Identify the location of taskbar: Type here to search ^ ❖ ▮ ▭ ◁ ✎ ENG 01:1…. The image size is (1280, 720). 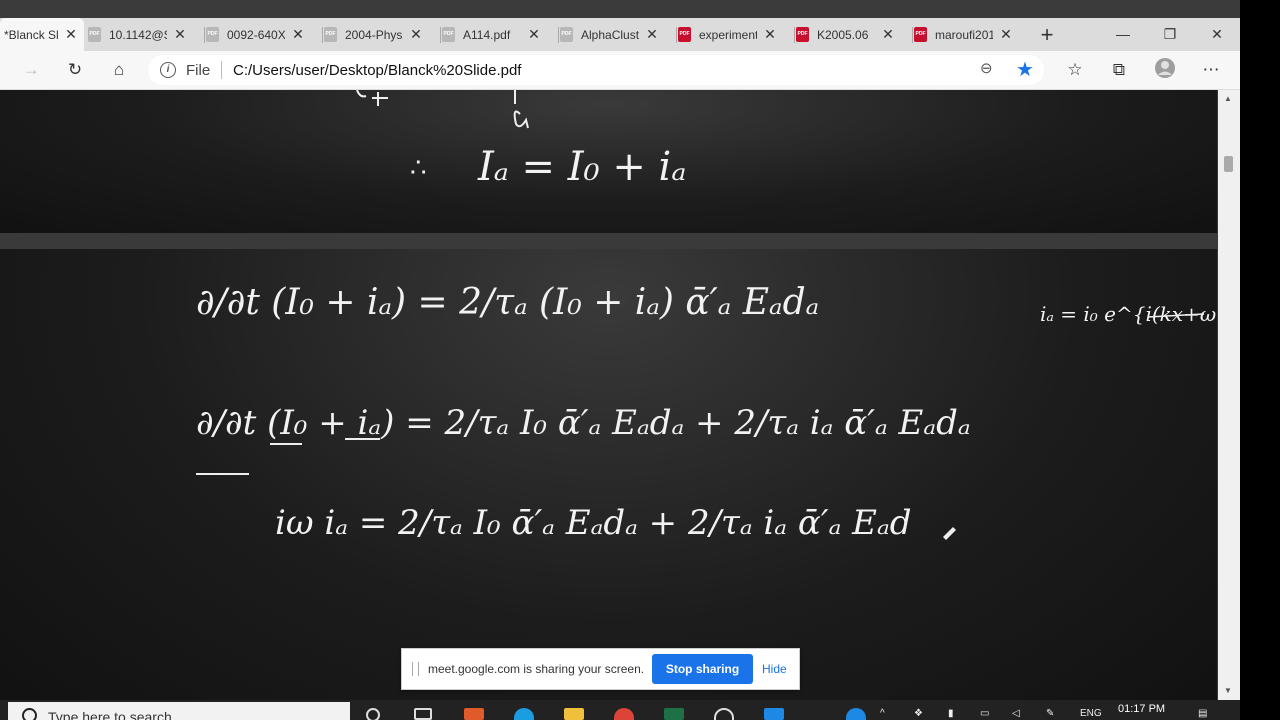
(620, 710).